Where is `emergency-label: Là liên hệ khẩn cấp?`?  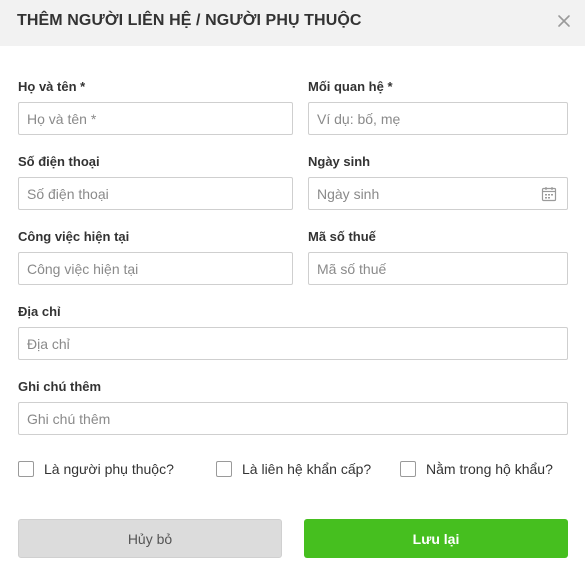 emergency-label: Là liên hệ khẩn cấp? is located at coordinates (306, 469).